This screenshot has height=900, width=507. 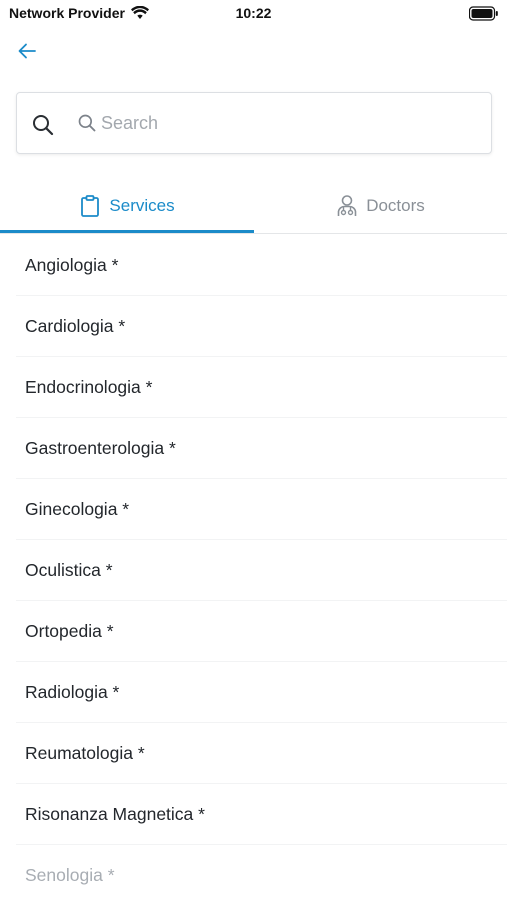 I want to click on tab-doctors-label: Doctors, so click(x=395, y=205).